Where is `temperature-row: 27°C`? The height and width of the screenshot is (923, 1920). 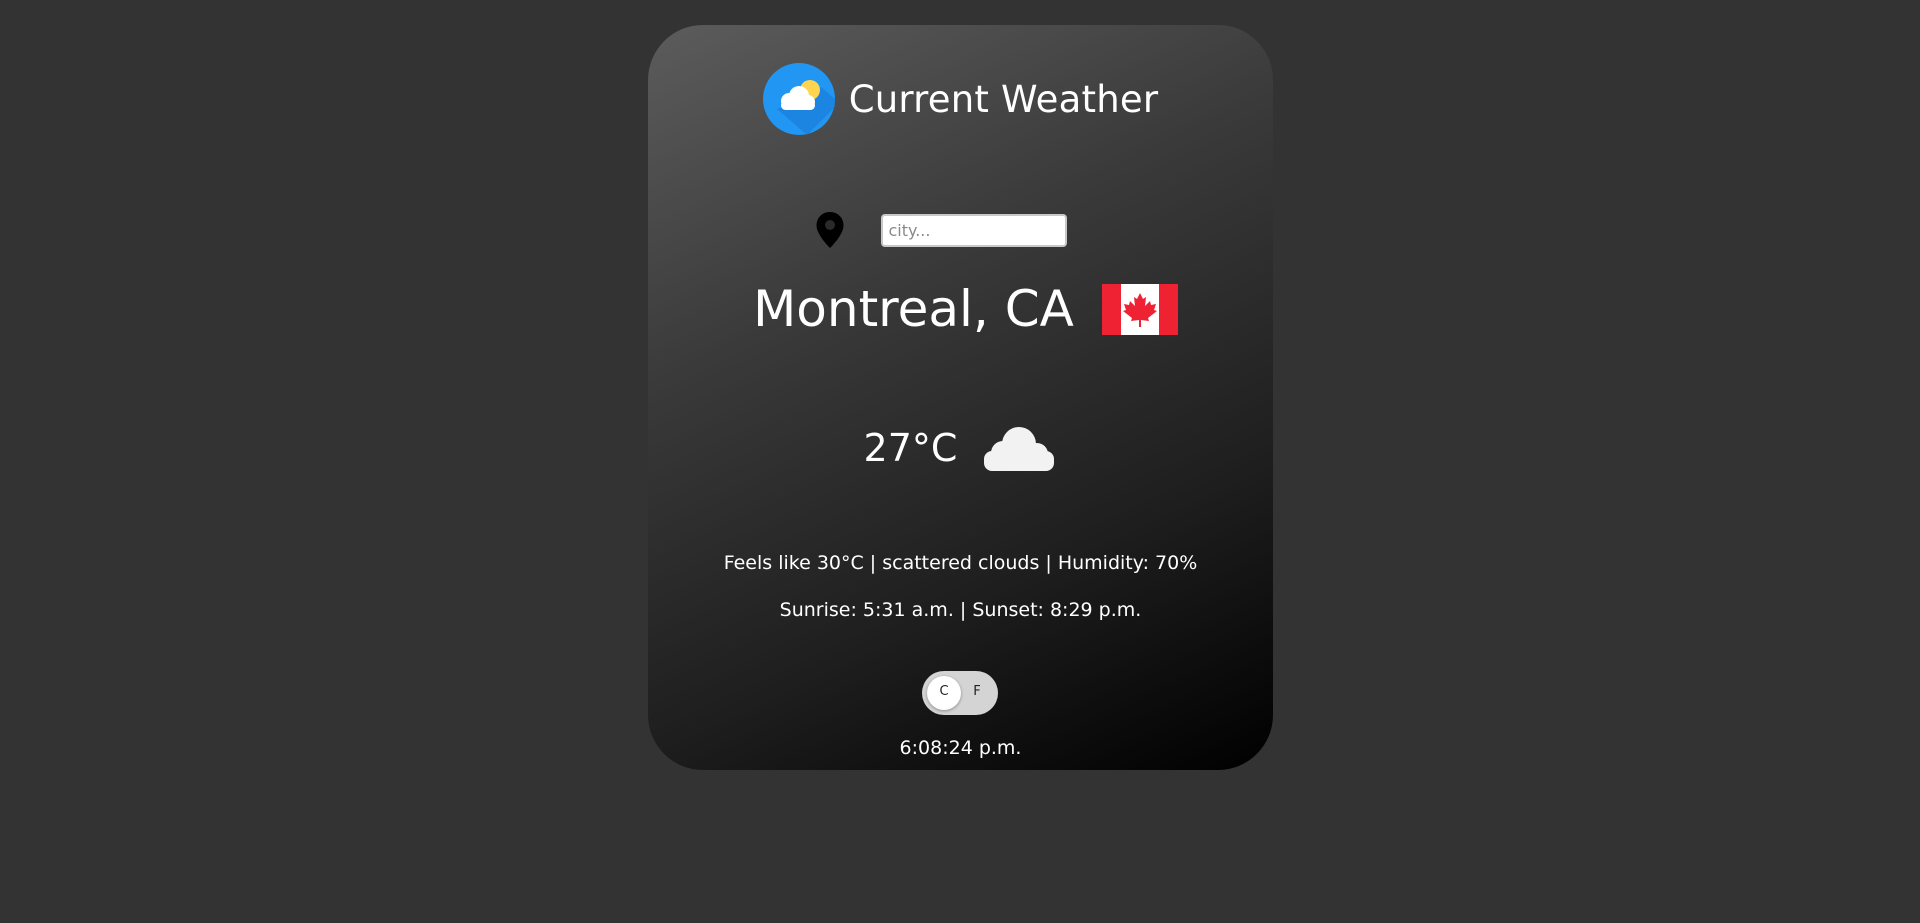
temperature-row: 27°C is located at coordinates (960, 448).